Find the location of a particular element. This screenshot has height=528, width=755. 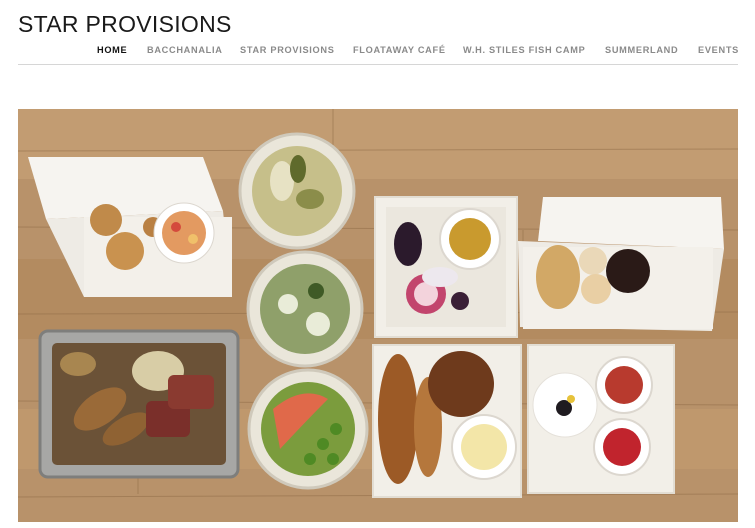

nav-summerland: SUMMERLAND is located at coordinates (641, 50).